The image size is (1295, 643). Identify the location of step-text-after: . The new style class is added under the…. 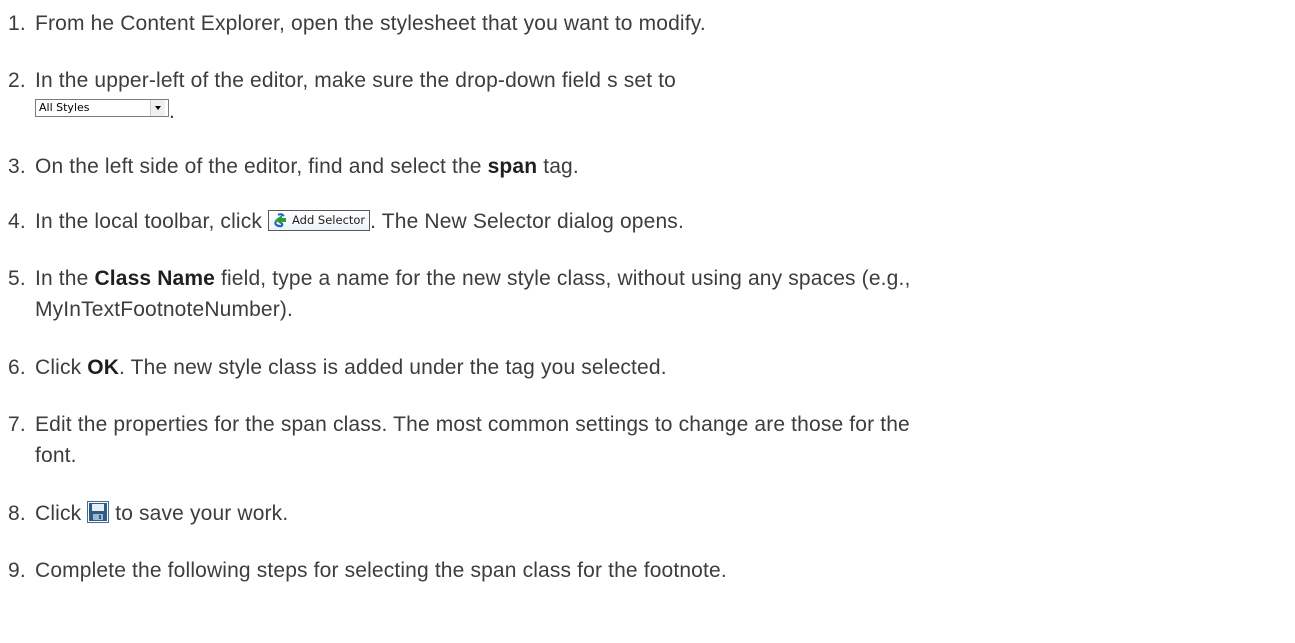
(393, 367).